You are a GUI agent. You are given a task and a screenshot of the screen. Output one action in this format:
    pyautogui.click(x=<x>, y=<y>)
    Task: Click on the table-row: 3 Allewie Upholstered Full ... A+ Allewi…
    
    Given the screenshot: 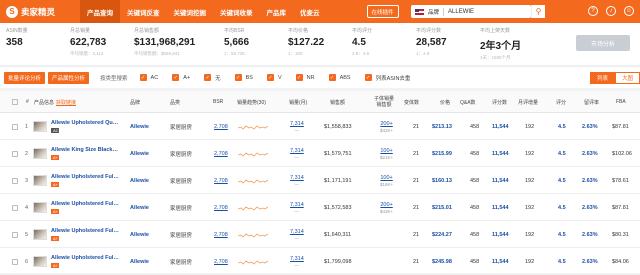 What is the action you would take?
    pyautogui.click(x=320, y=180)
    